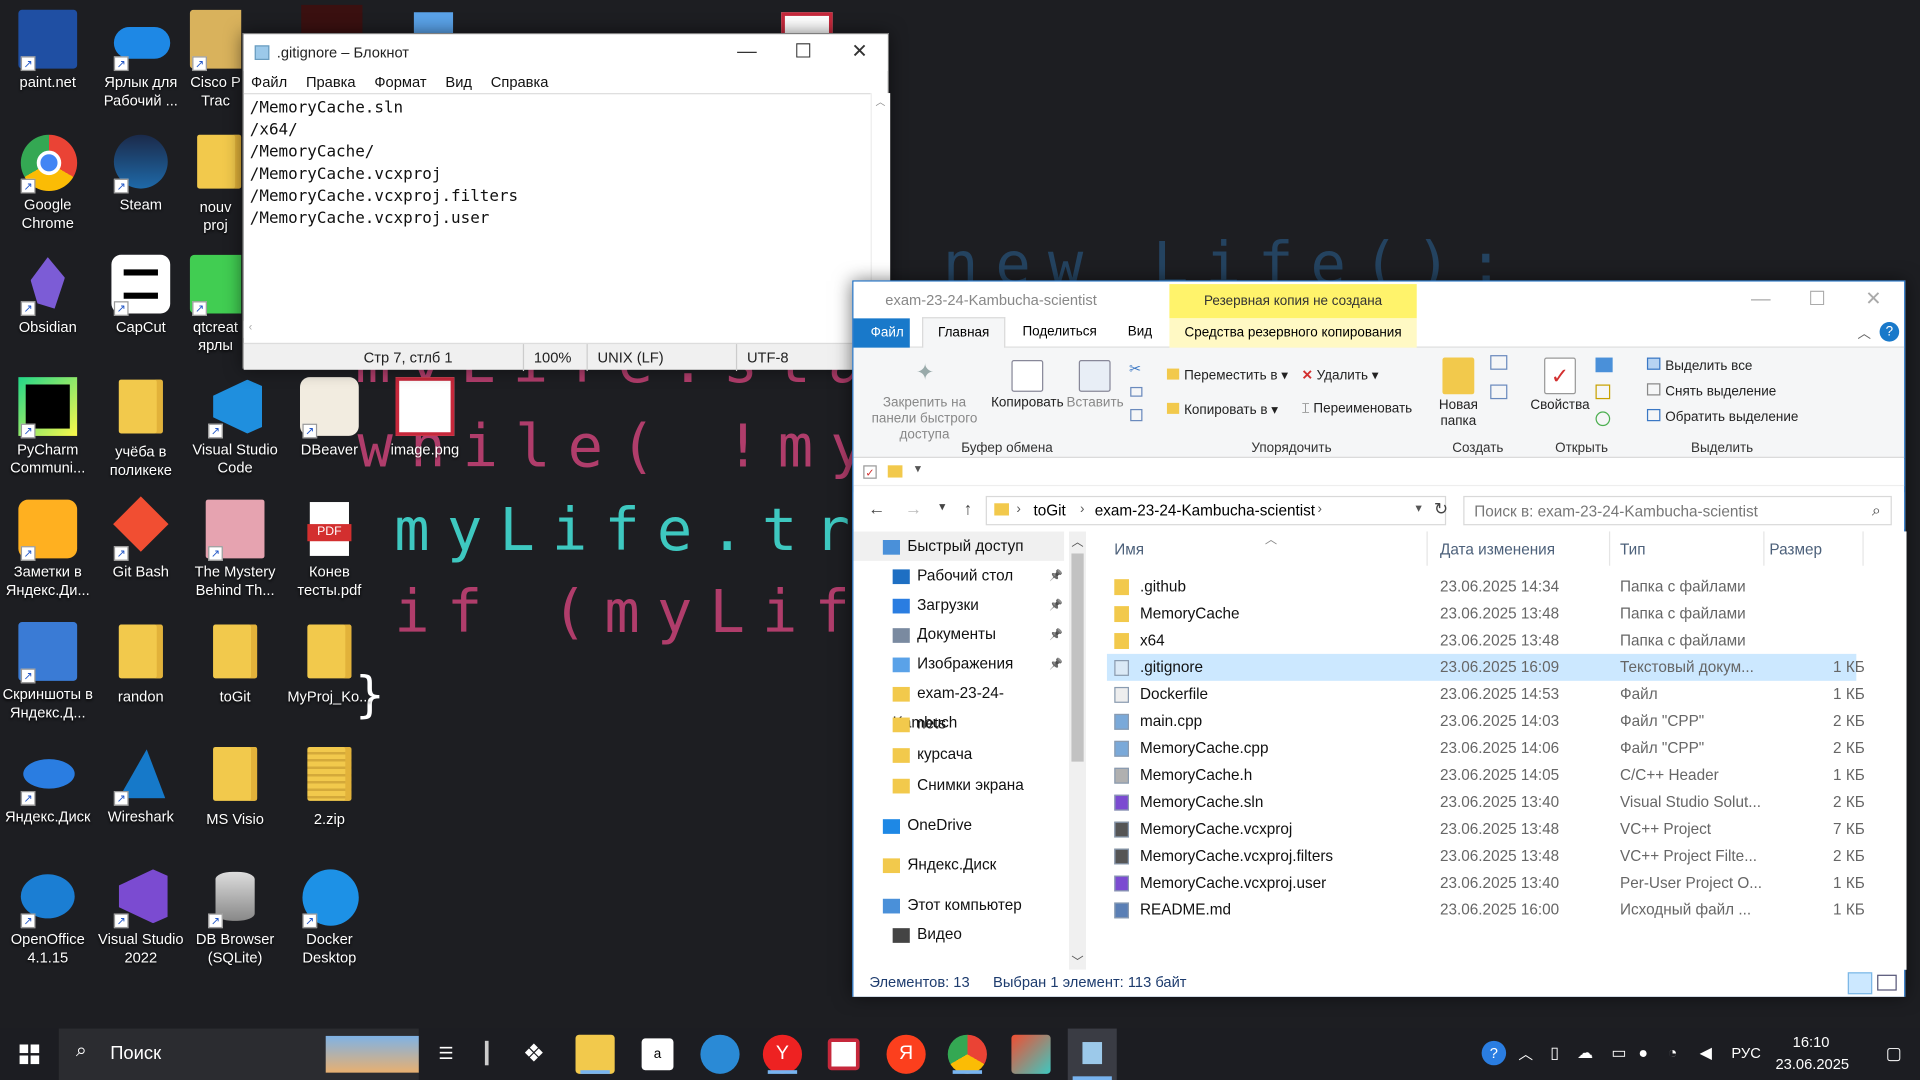 The width and height of the screenshot is (1920, 1080). I want to click on image-viewer-icon, so click(843, 1054).